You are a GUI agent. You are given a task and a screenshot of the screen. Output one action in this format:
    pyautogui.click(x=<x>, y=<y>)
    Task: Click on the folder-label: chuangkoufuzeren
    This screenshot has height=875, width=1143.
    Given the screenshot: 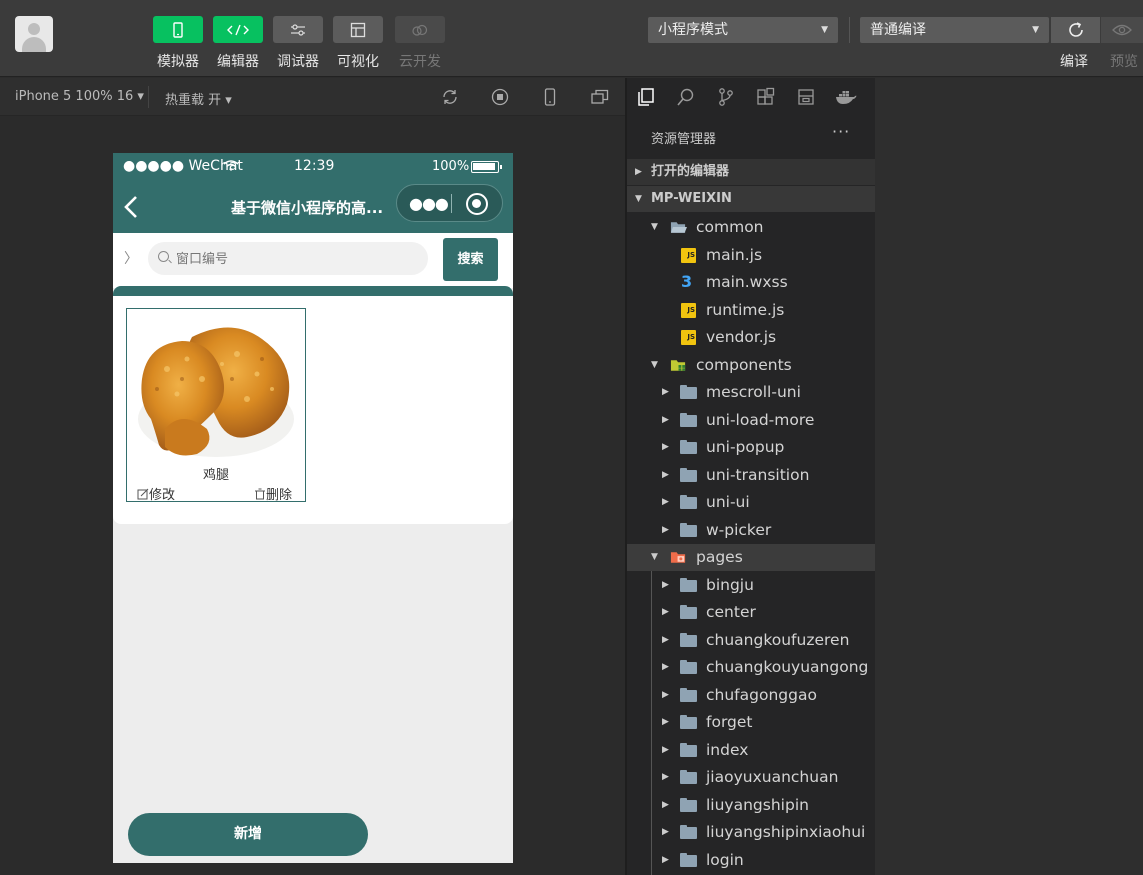 What is the action you would take?
    pyautogui.click(x=778, y=640)
    